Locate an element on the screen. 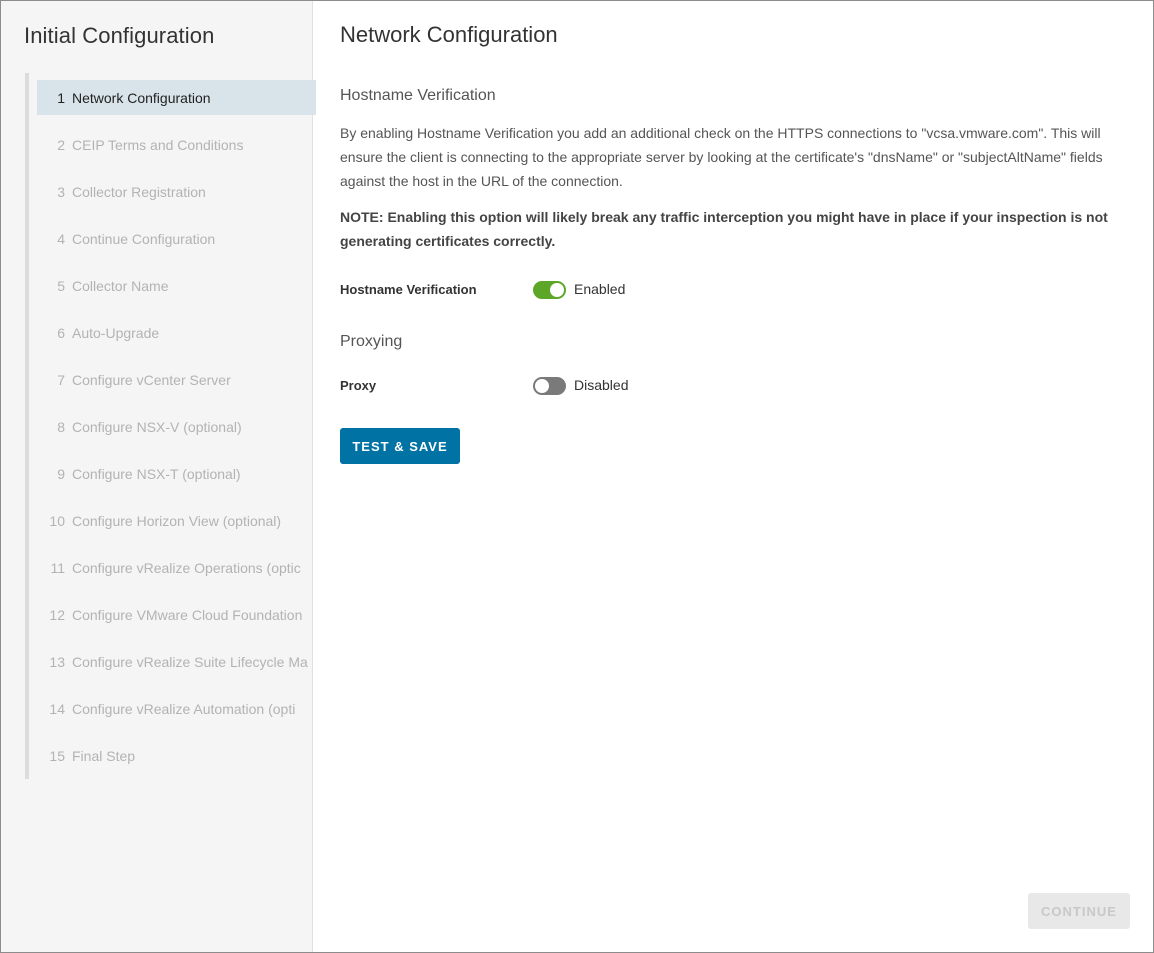 The image size is (1154, 953). step-item: 1 Network Configuration is located at coordinates (176, 97).